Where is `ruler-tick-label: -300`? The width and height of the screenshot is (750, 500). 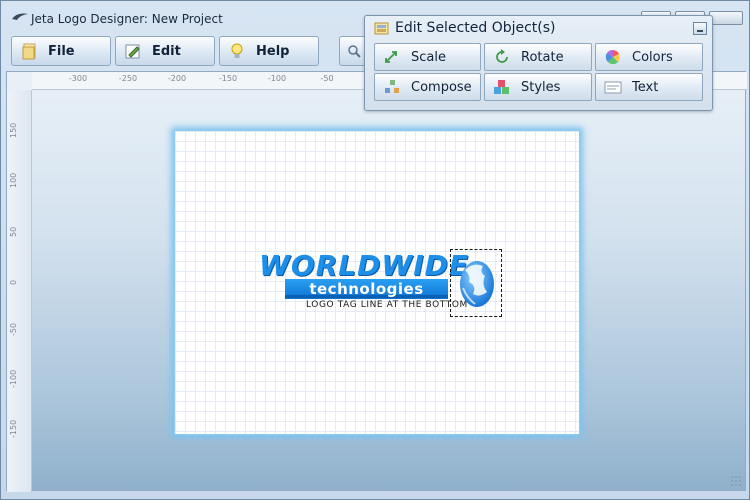
ruler-tick-label: -300 is located at coordinates (78, 78).